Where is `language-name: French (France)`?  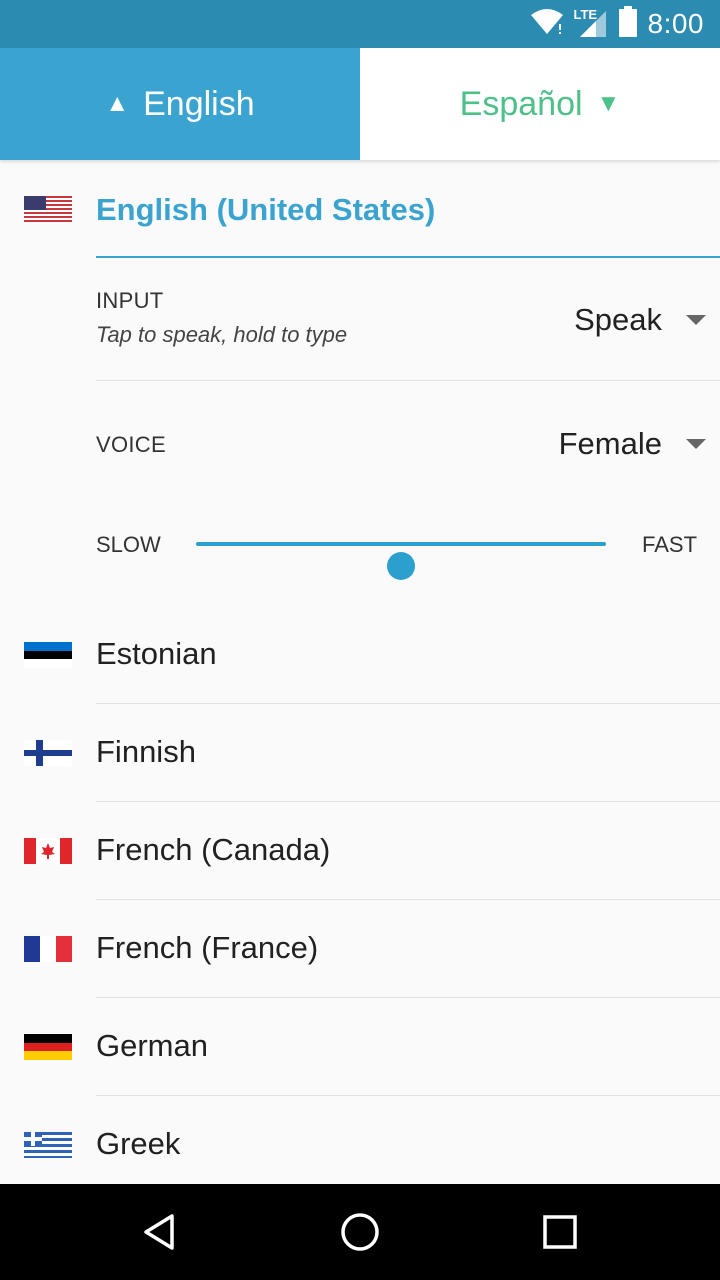 language-name: French (France) is located at coordinates (207, 947).